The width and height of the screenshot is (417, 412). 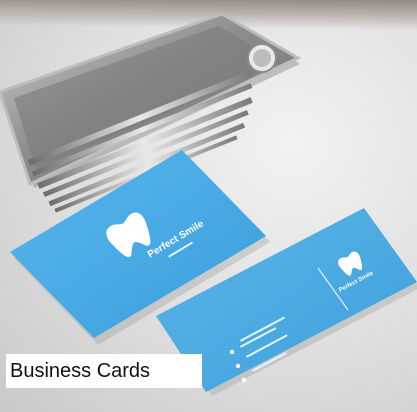 I want to click on caption-label: Business Cards, so click(x=104, y=371).